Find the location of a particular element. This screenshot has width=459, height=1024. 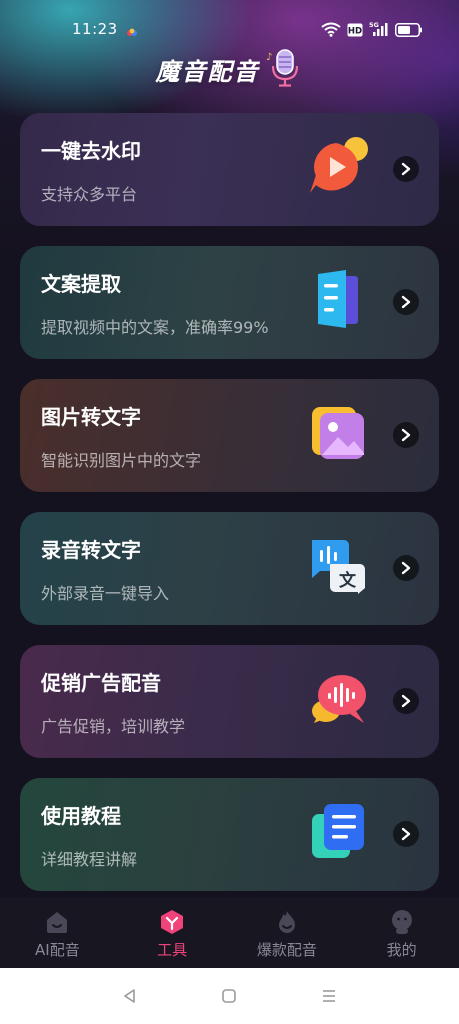

hd-badge-text: HD is located at coordinates (355, 31).